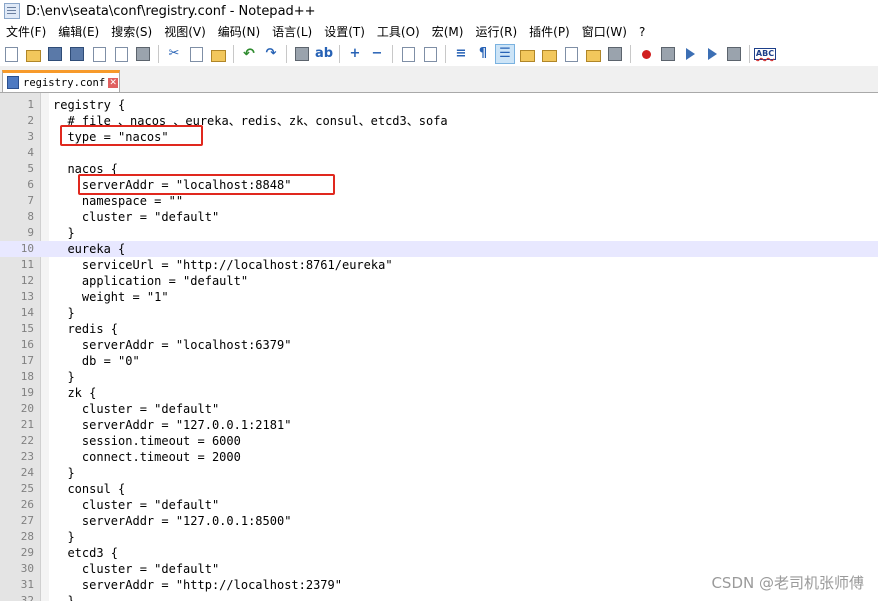 This screenshot has width=878, height=601. I want to click on monitoring-button, so click(615, 54).